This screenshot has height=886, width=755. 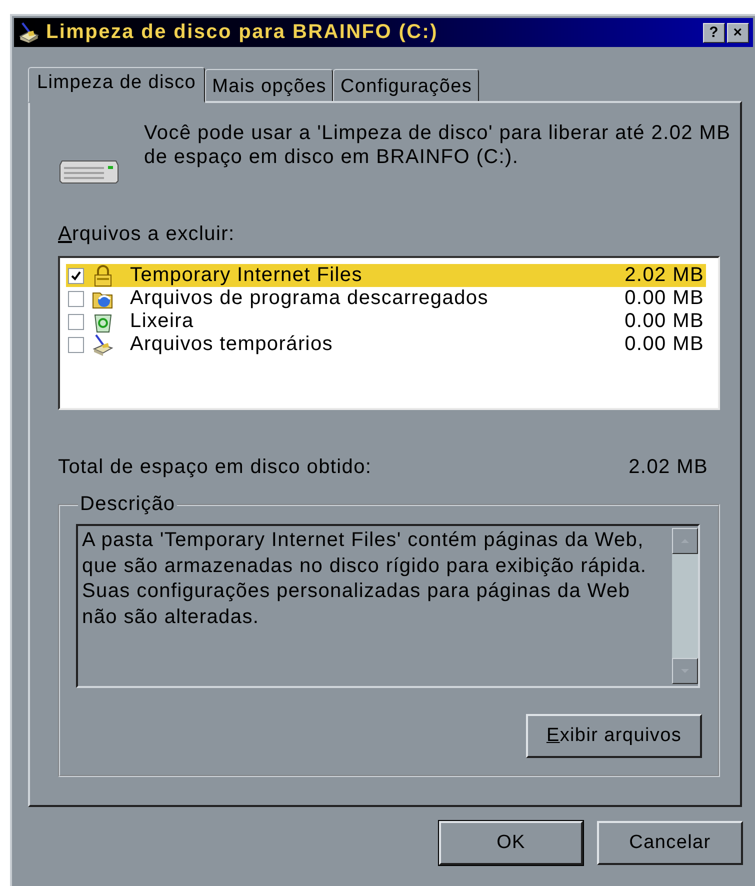 I want to click on tab: Limpeza de disco, so click(x=117, y=85).